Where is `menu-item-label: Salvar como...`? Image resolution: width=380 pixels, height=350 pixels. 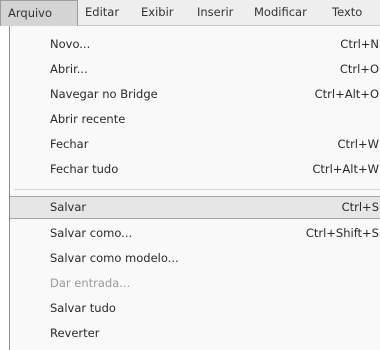 menu-item-label: Salvar como... is located at coordinates (91, 233).